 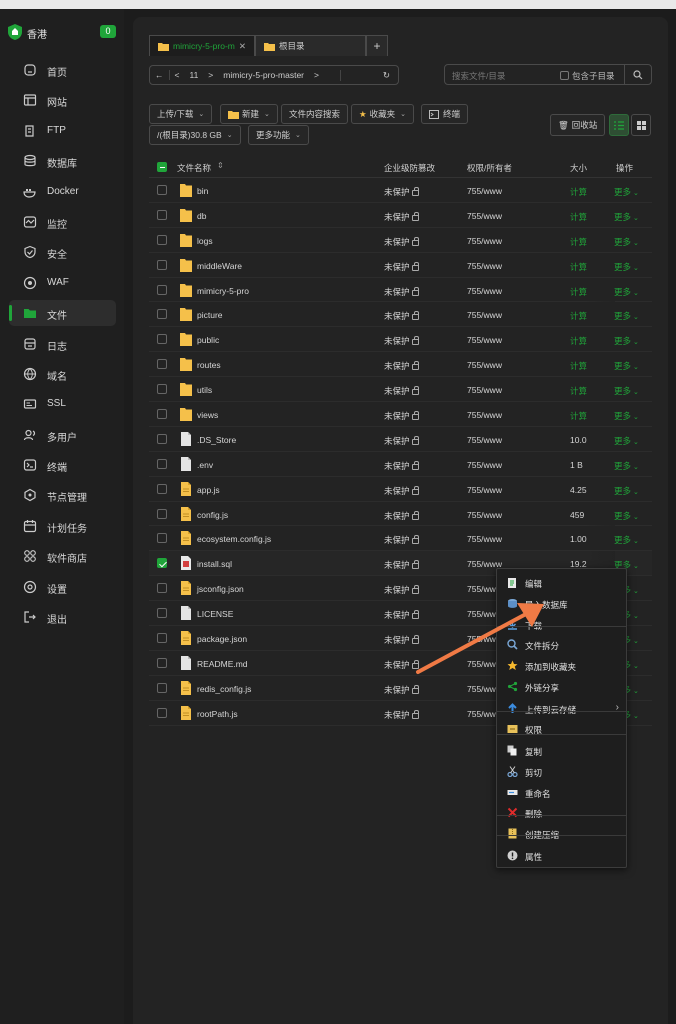 What do you see at coordinates (263, 75) in the screenshot?
I see `breadcrumb-folder: mimicry-5-pro-master` at bounding box center [263, 75].